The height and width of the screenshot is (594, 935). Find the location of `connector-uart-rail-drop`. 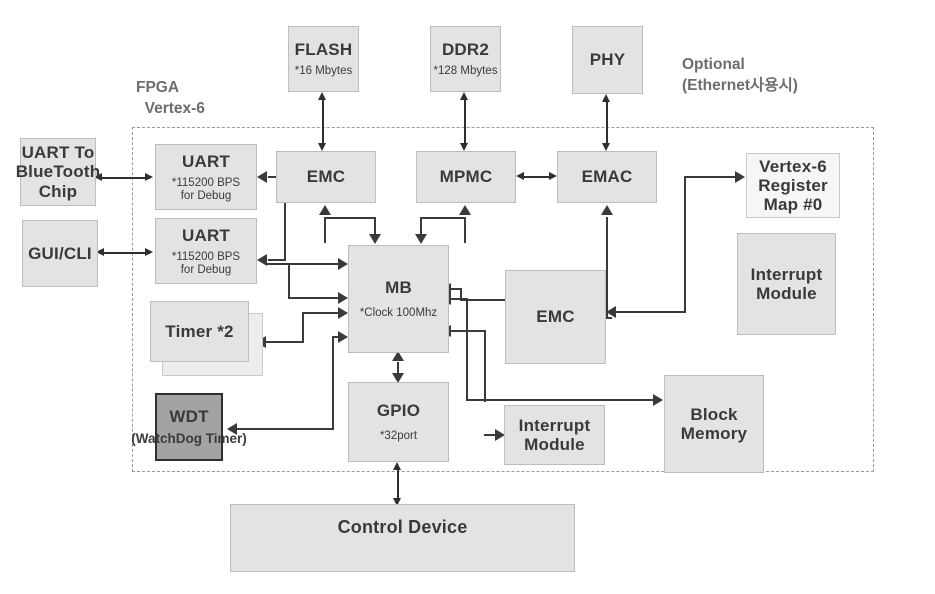

connector-uart-rail-drop is located at coordinates (289, 281).